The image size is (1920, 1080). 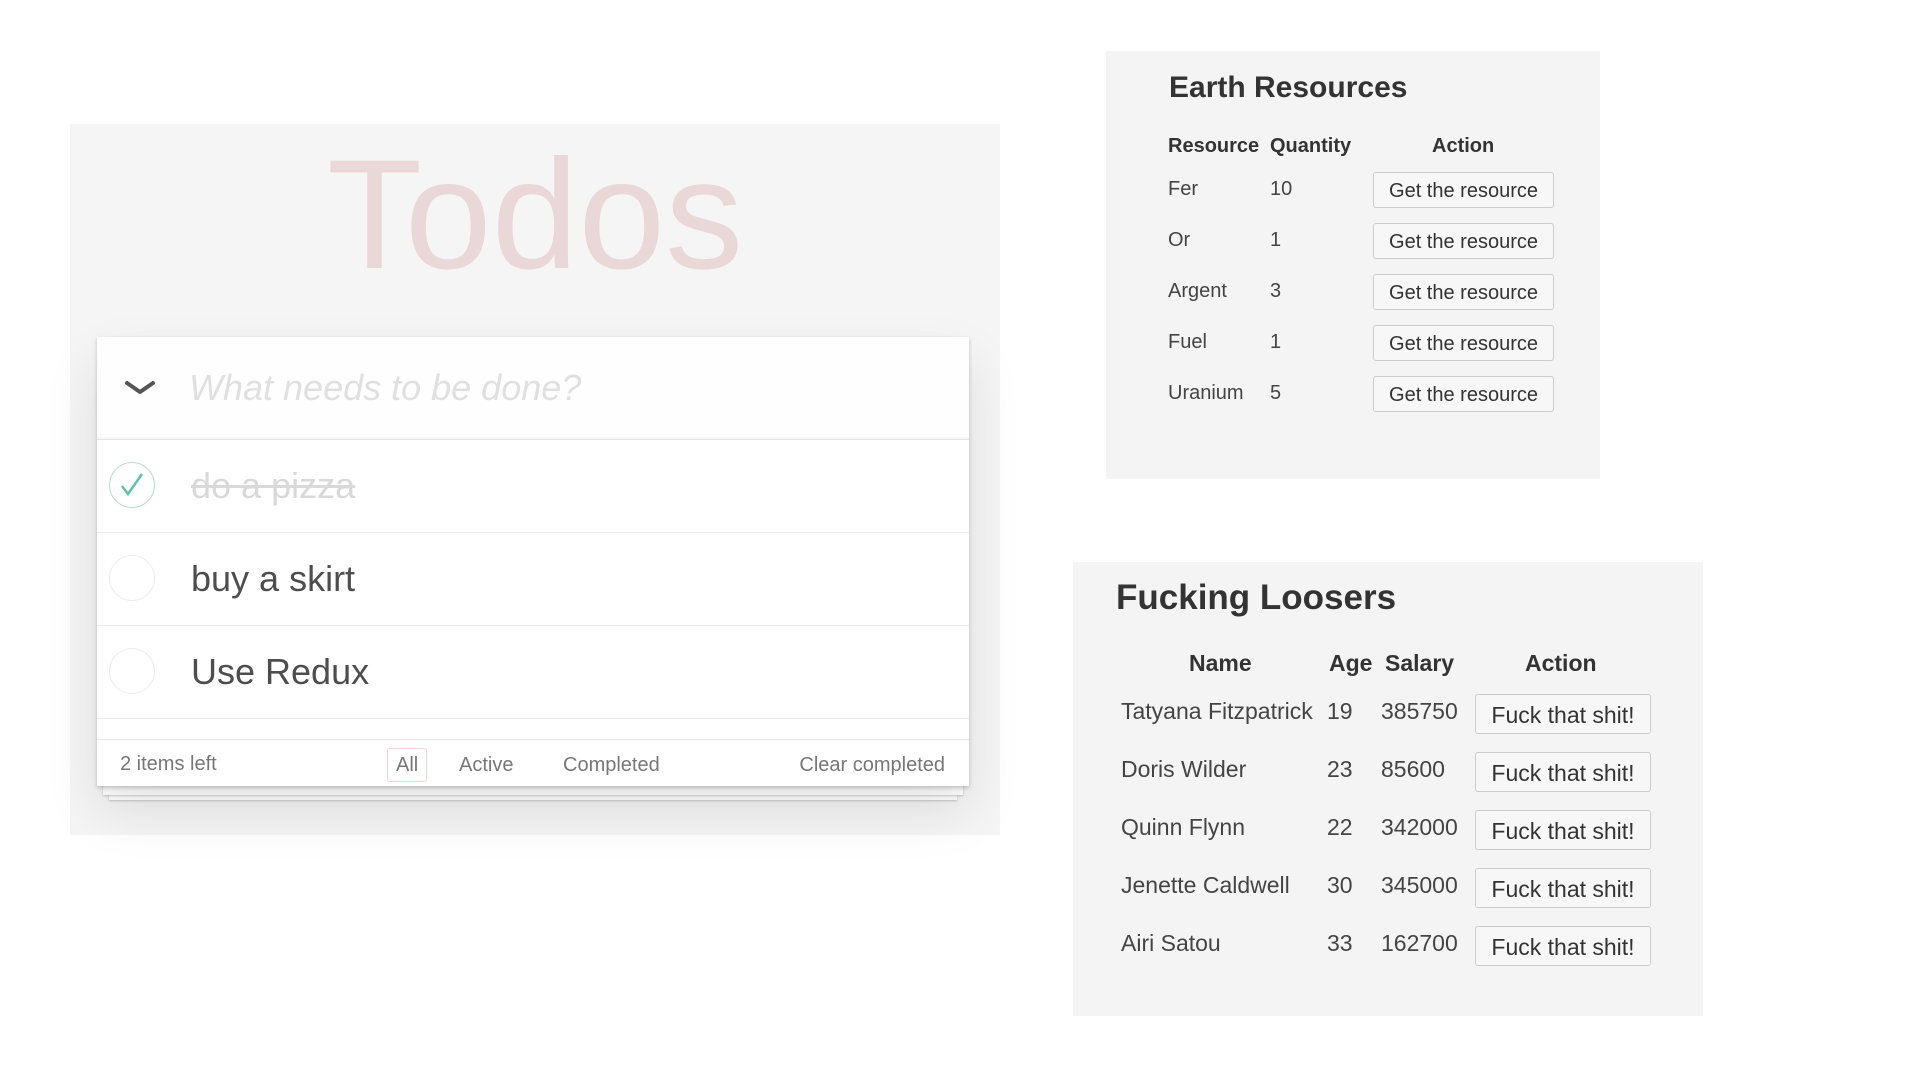 I want to click on person-salary: 385750, so click(x=1419, y=711).